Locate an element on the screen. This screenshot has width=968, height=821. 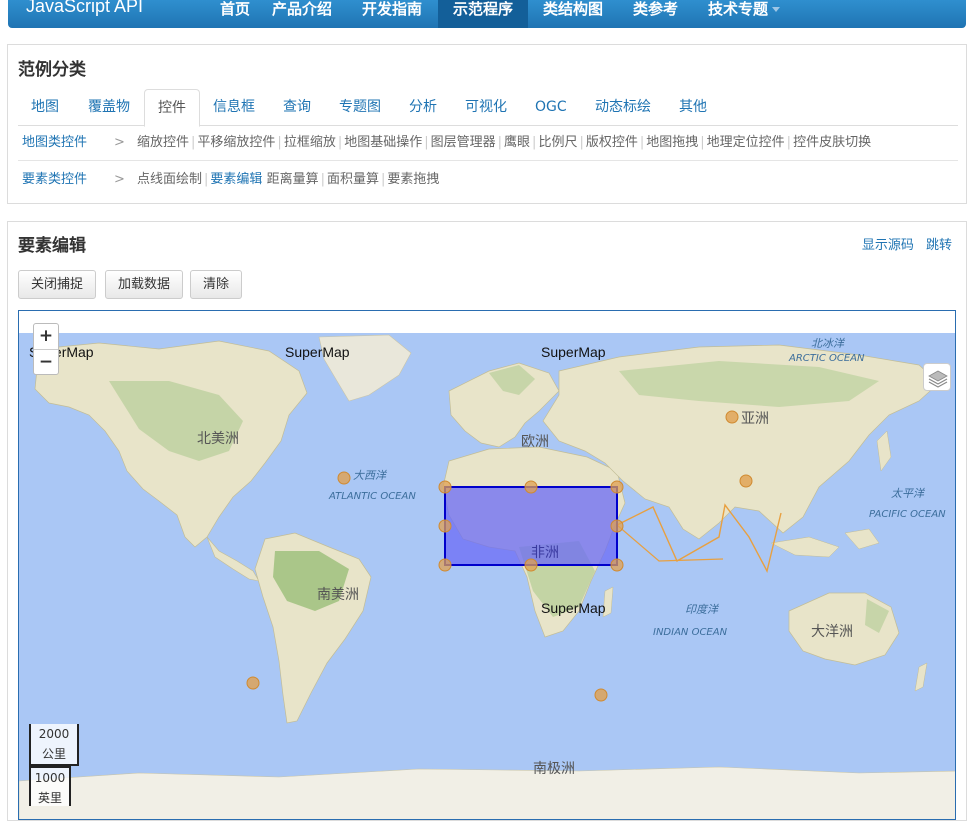
demo-actions: 显示源码 跳转 is located at coordinates (903, 243).